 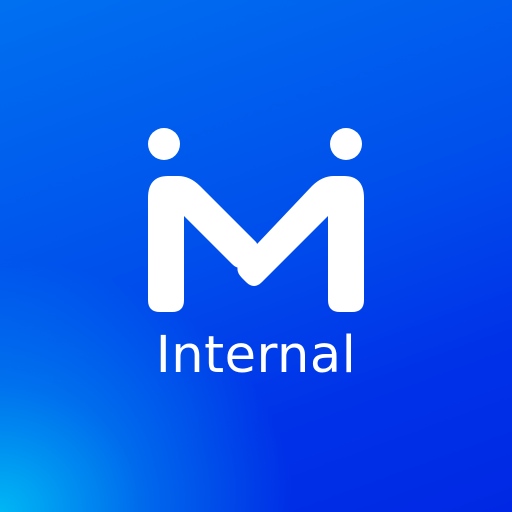 What do you see at coordinates (346, 144) in the screenshot?
I see `right-head-icon` at bounding box center [346, 144].